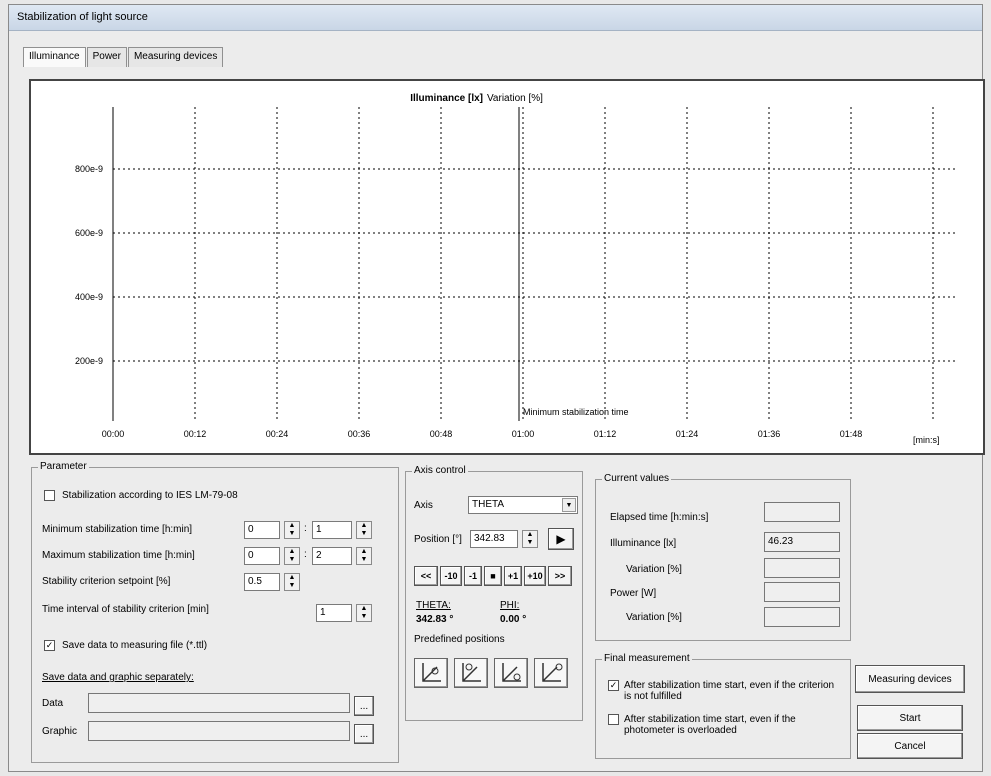  Describe the element at coordinates (643, 543) in the screenshot. I see `illuminance-label: Illuminance [lx]` at that location.